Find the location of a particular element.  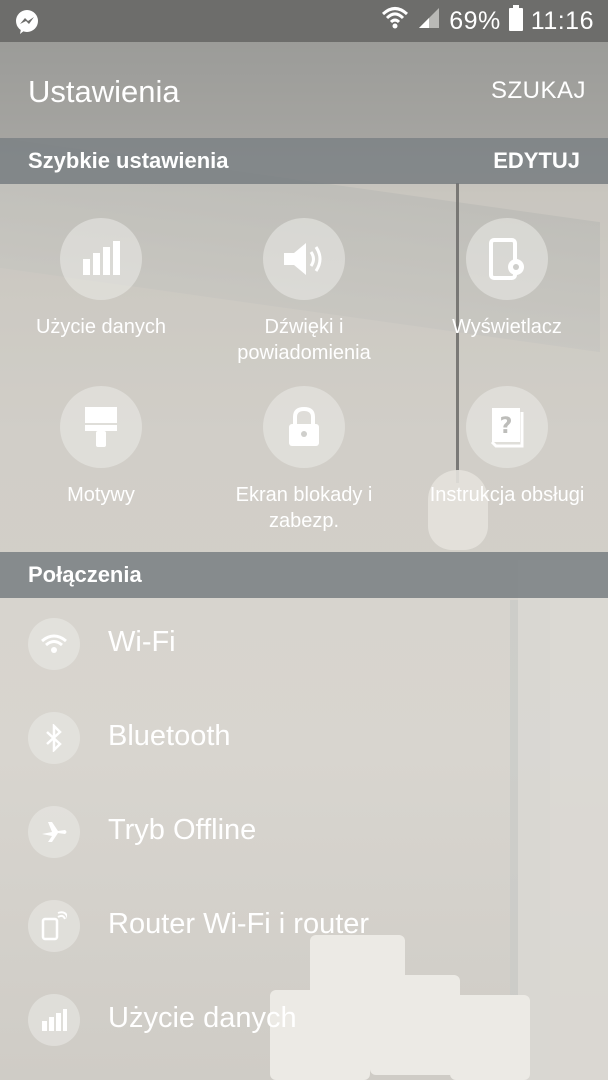

status-bar: 69% 11:16 is located at coordinates (304, 21).